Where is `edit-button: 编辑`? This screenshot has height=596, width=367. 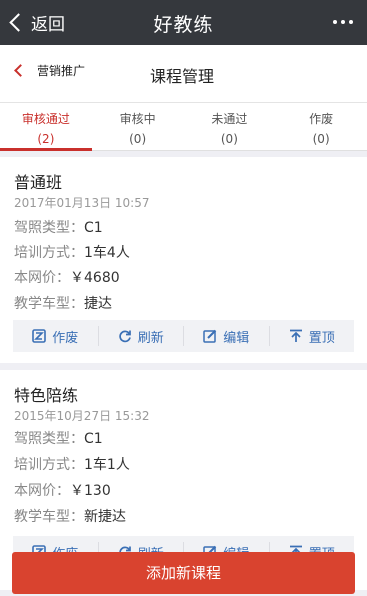 edit-button: 编辑 is located at coordinates (227, 336).